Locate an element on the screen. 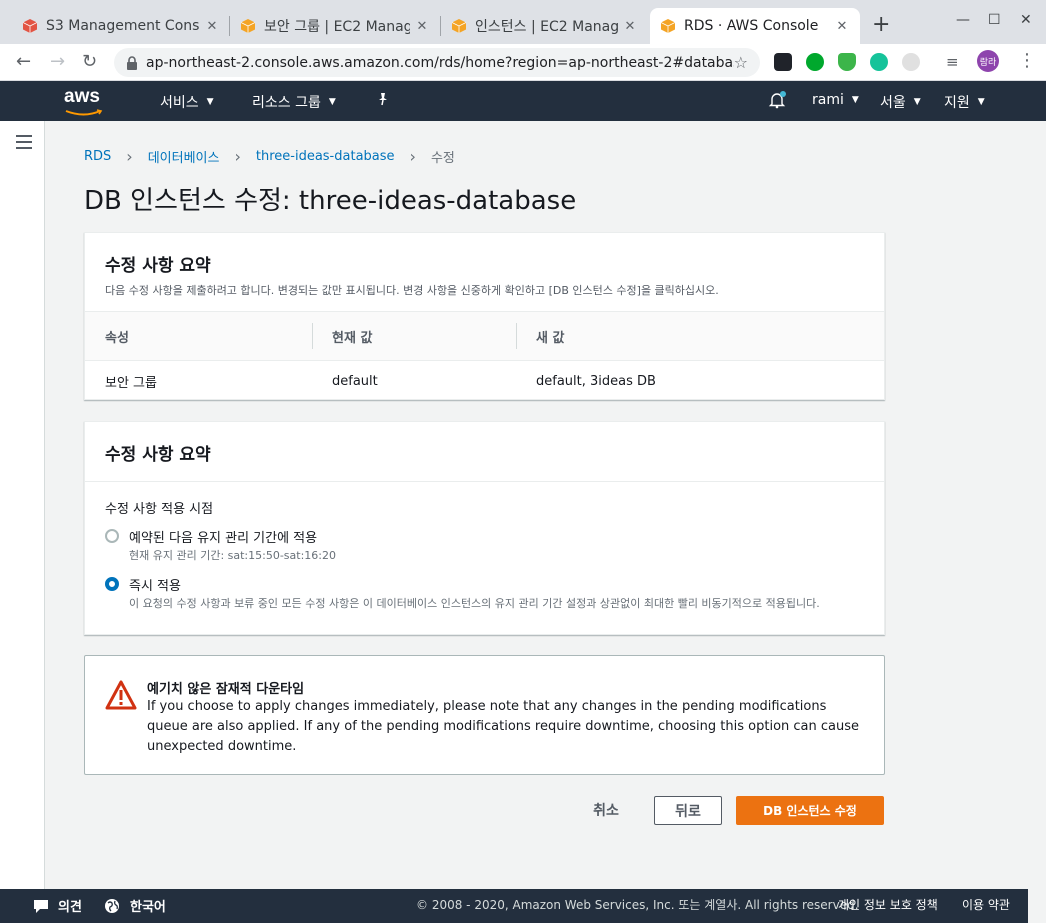  language-label: 한국어 is located at coordinates (148, 907).